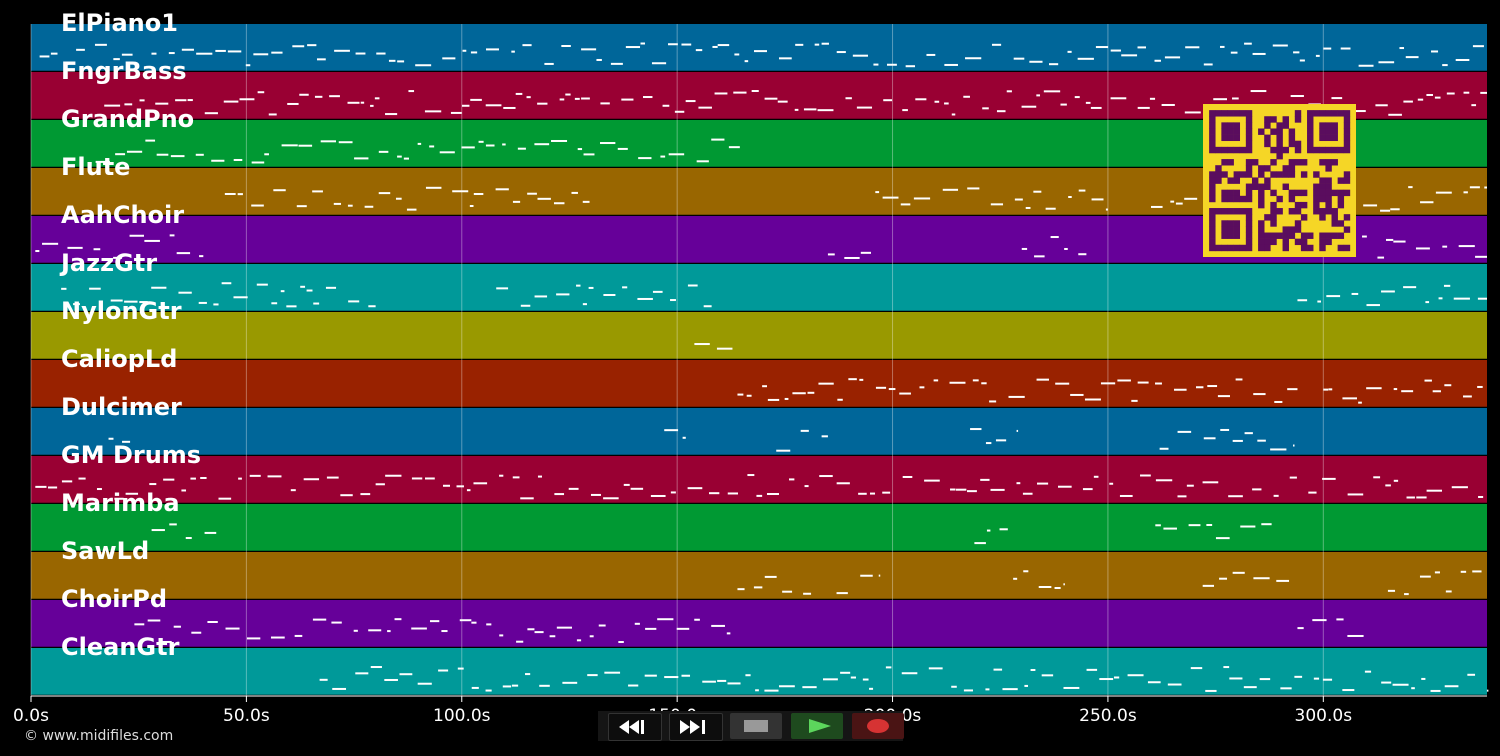  Describe the element at coordinates (119, 359) in the screenshot. I see `track-label: CaliopLd` at that location.